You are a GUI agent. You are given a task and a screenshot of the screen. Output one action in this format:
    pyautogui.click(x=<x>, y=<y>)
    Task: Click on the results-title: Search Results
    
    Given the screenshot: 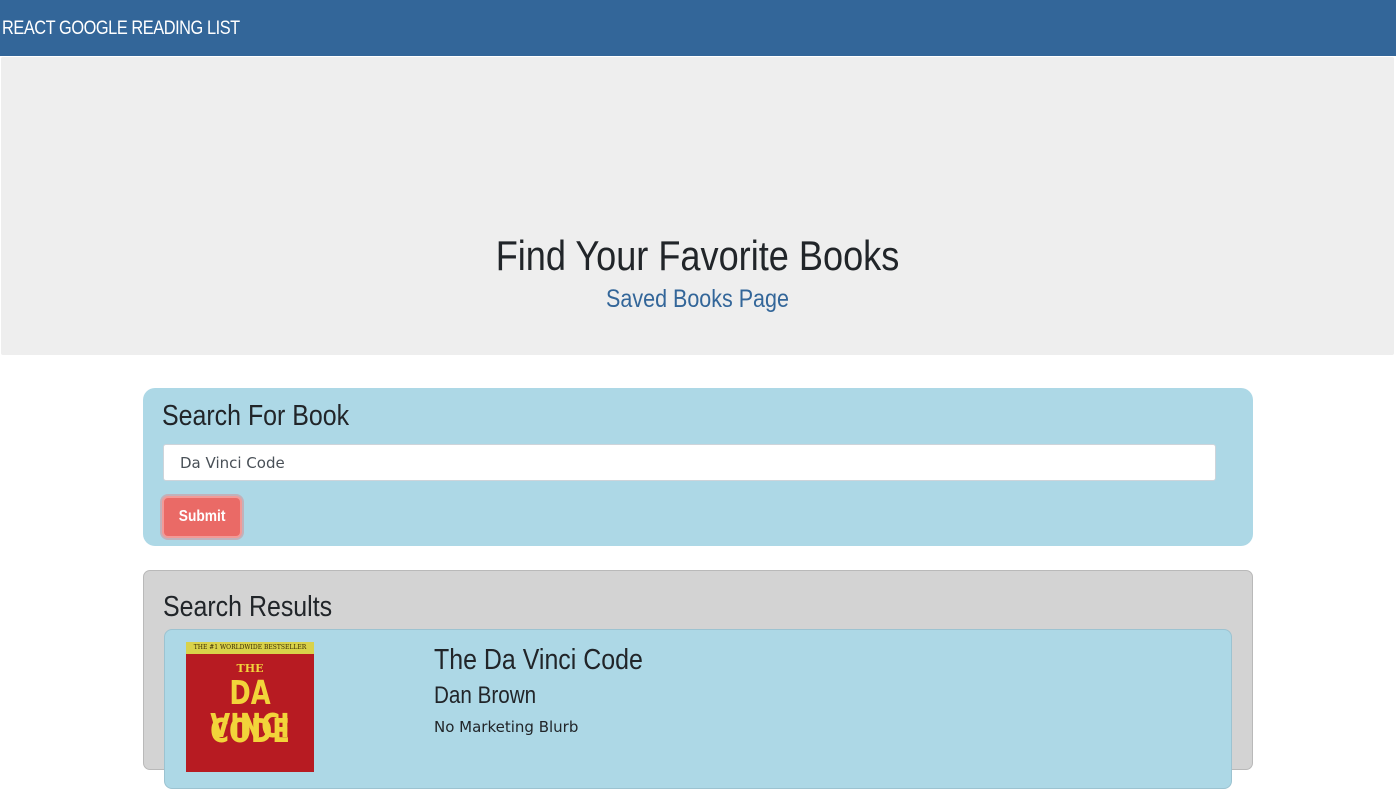 What is the action you would take?
    pyautogui.click(x=248, y=607)
    